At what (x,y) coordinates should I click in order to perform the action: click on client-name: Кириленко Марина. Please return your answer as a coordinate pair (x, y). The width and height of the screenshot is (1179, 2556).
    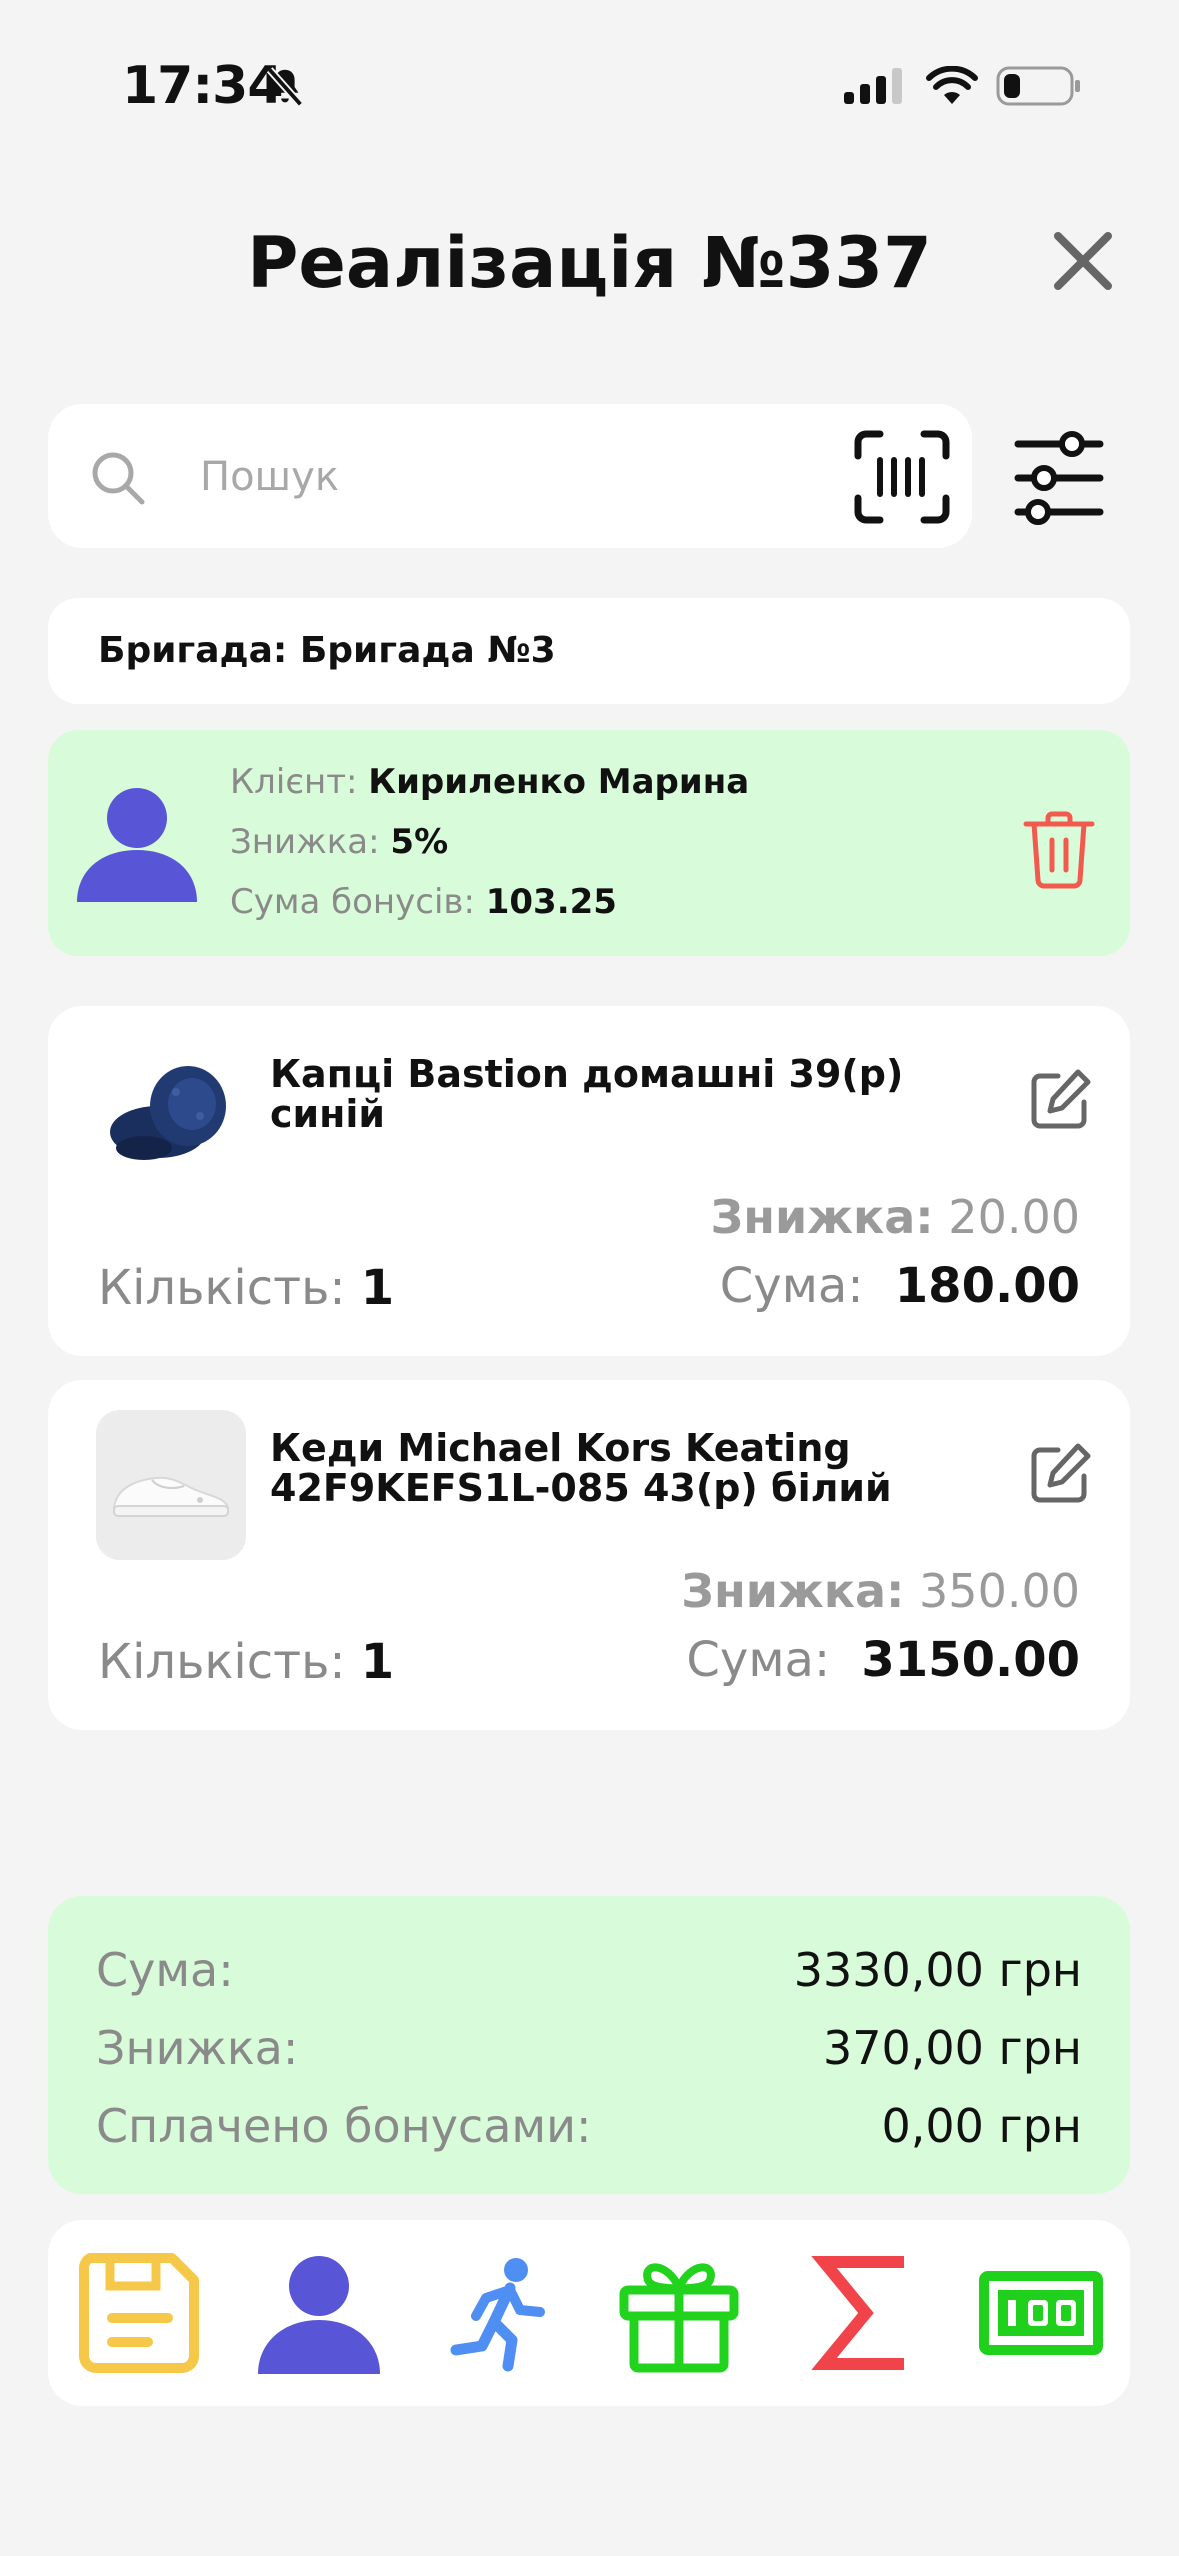
    Looking at the image, I should click on (559, 782).